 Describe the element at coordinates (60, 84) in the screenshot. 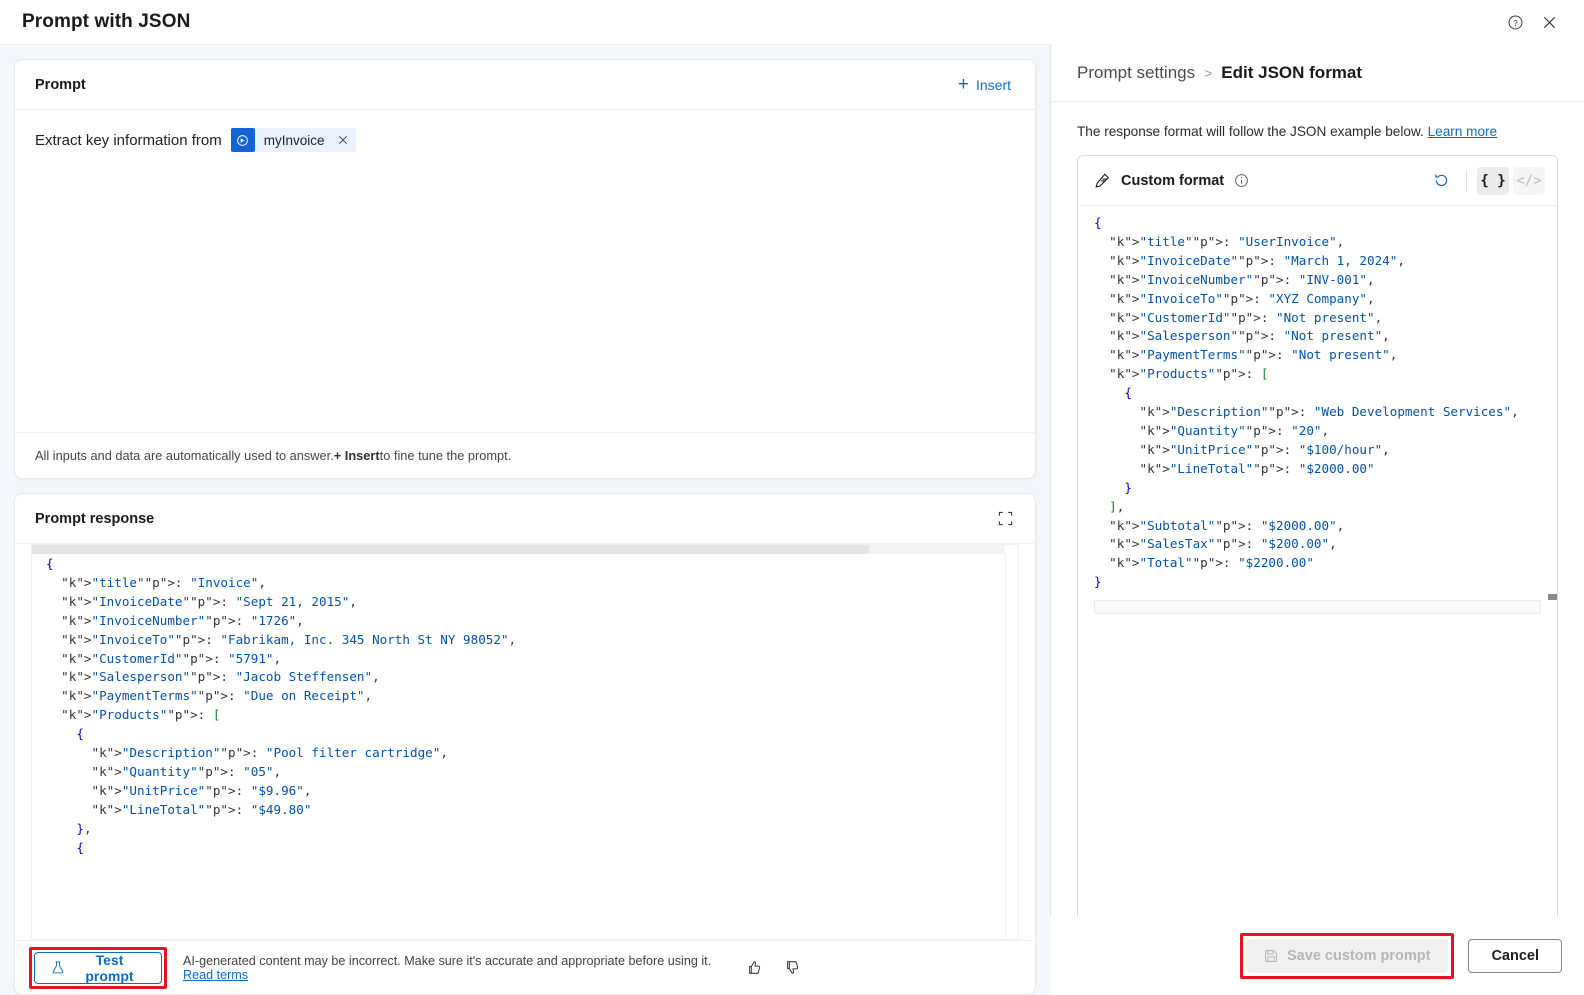

I see `prompt-card-title: Prompt` at that location.